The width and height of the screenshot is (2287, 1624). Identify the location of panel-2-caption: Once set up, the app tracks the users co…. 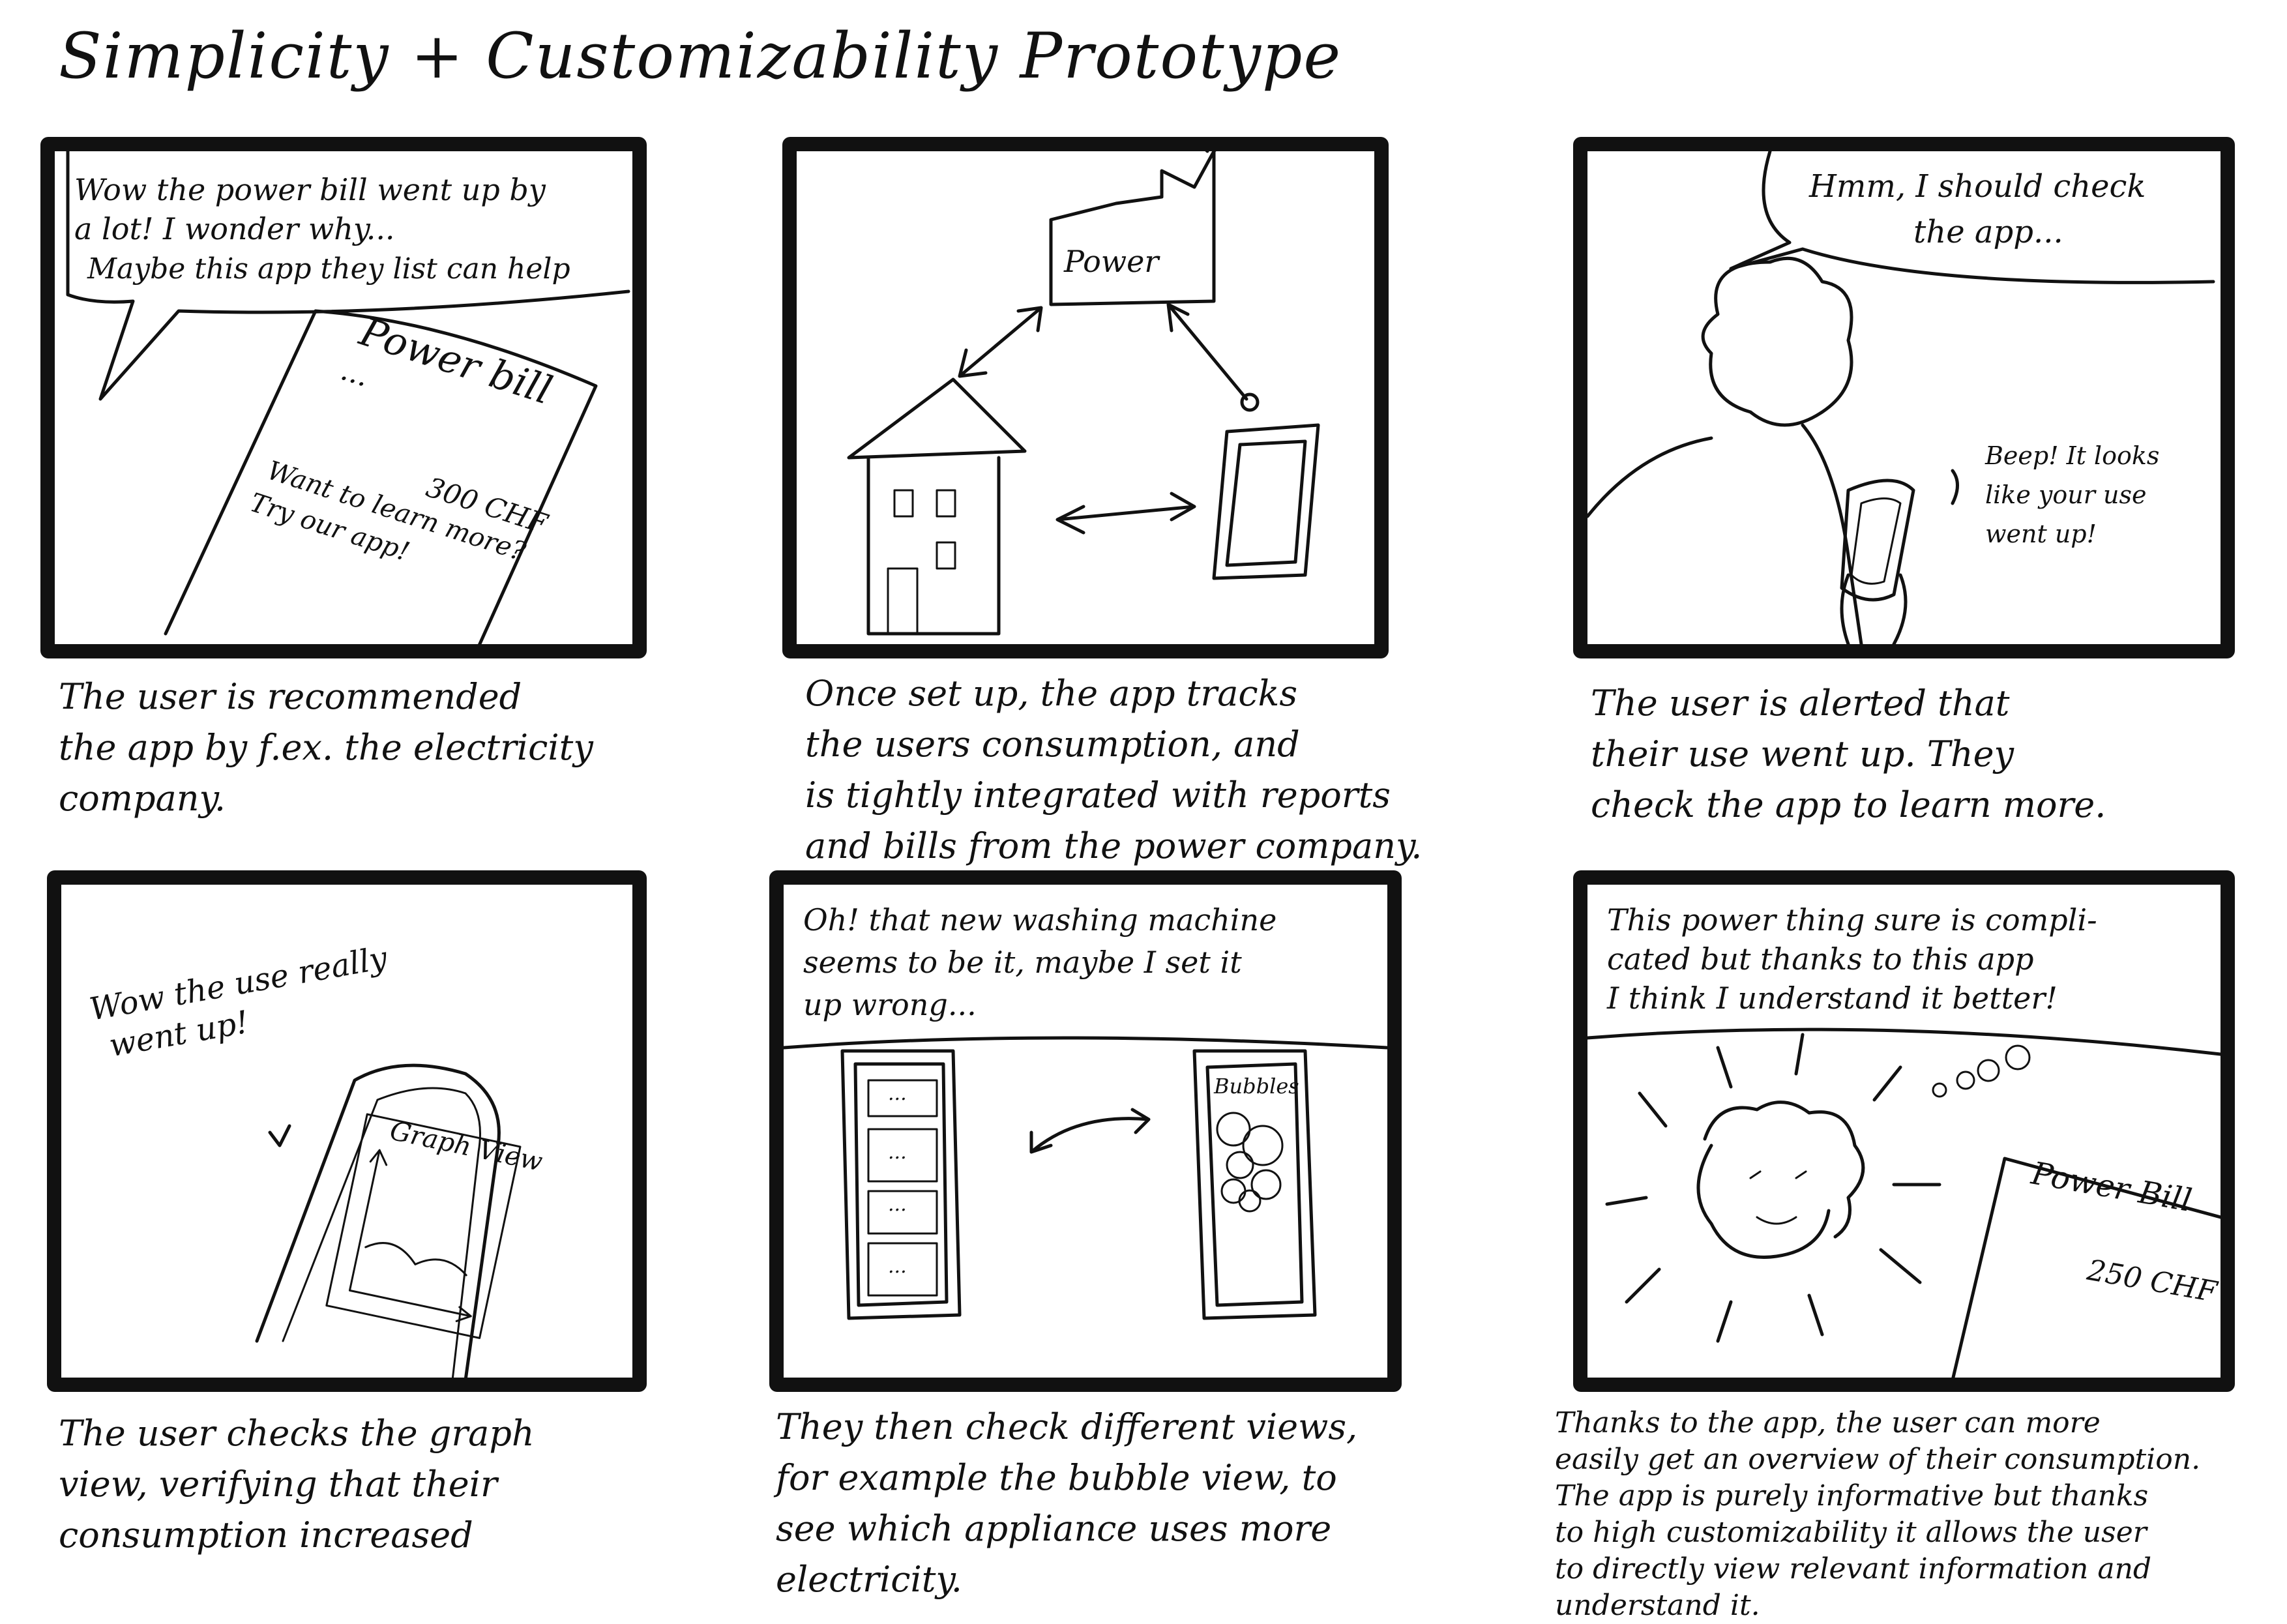
(1147, 770).